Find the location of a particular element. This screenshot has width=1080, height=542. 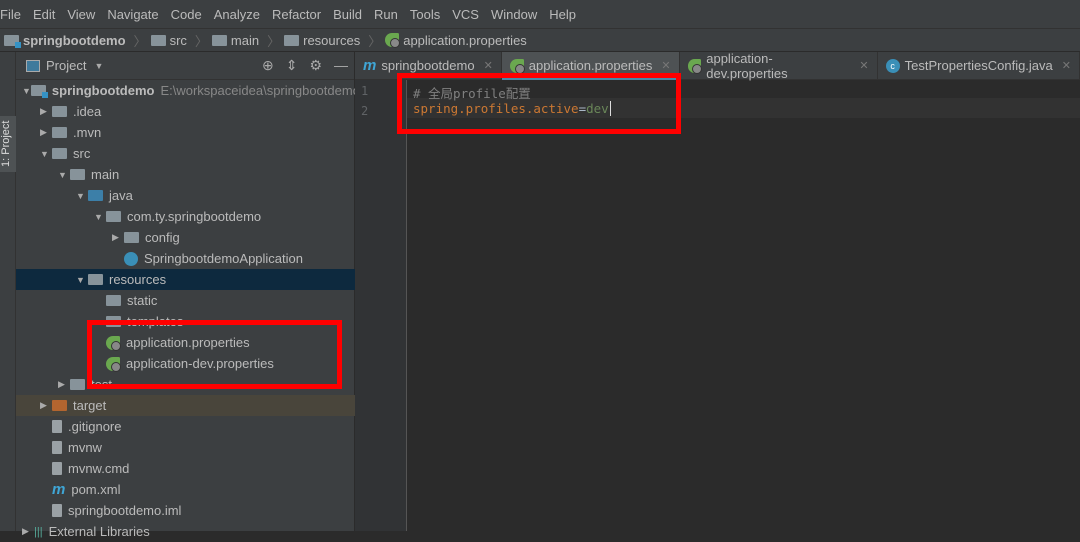

tree-item-label: com.ty.springbootdemo is located at coordinates (194, 216).